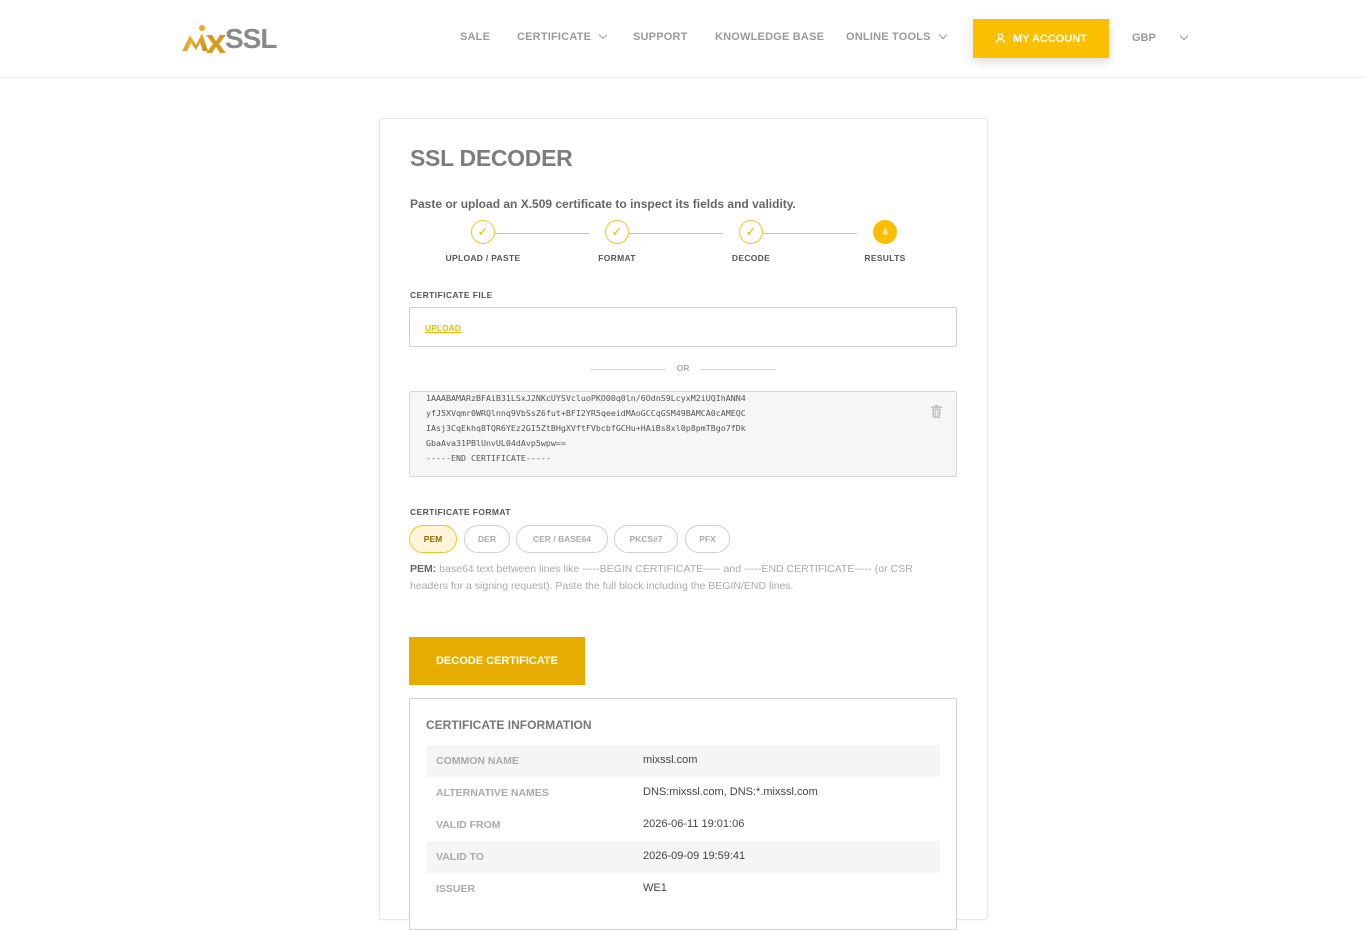 The width and height of the screenshot is (1366, 930). Describe the element at coordinates (456, 889) in the screenshot. I see `field-name: ISSUER` at that location.